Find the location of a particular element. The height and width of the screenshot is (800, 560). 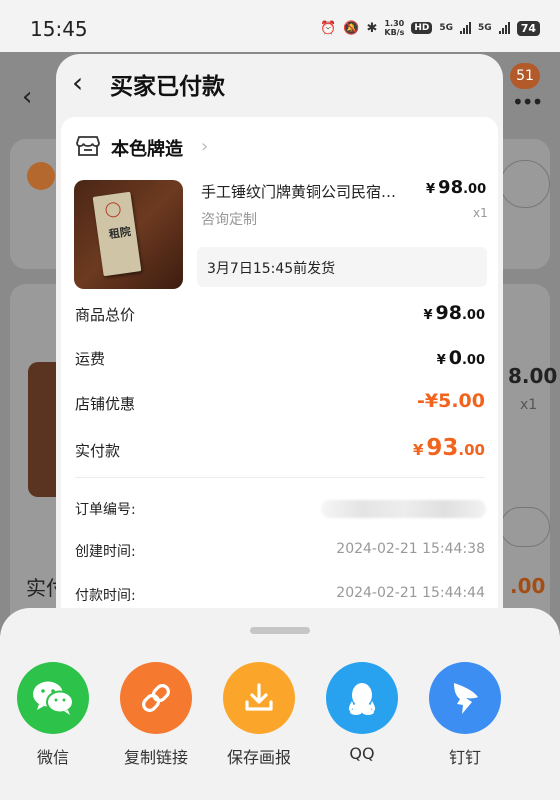

order-number-redacted is located at coordinates (403, 509).